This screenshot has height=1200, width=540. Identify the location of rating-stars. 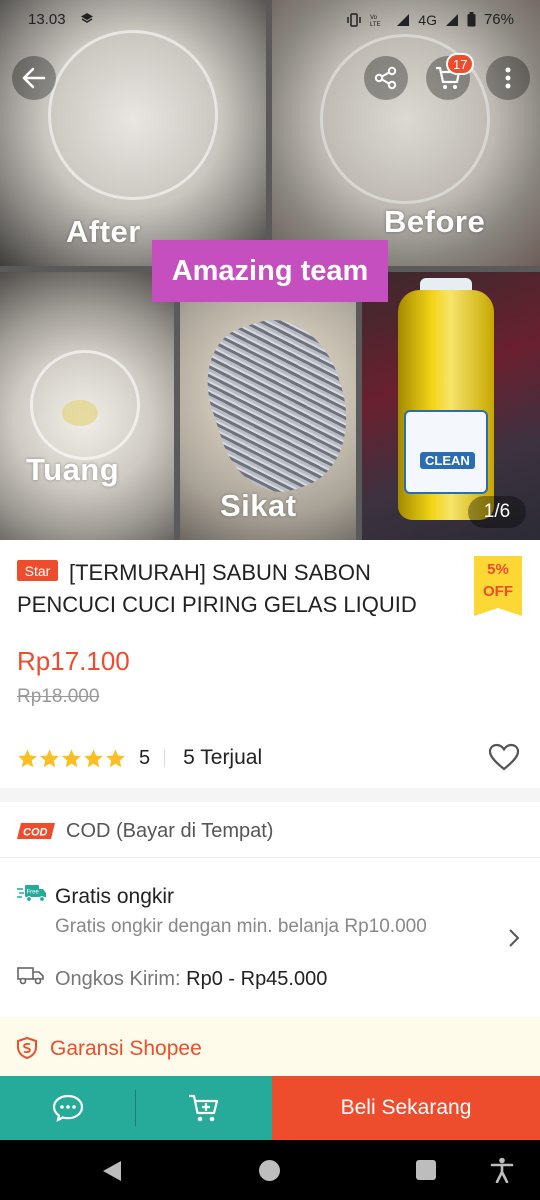
(71, 758).